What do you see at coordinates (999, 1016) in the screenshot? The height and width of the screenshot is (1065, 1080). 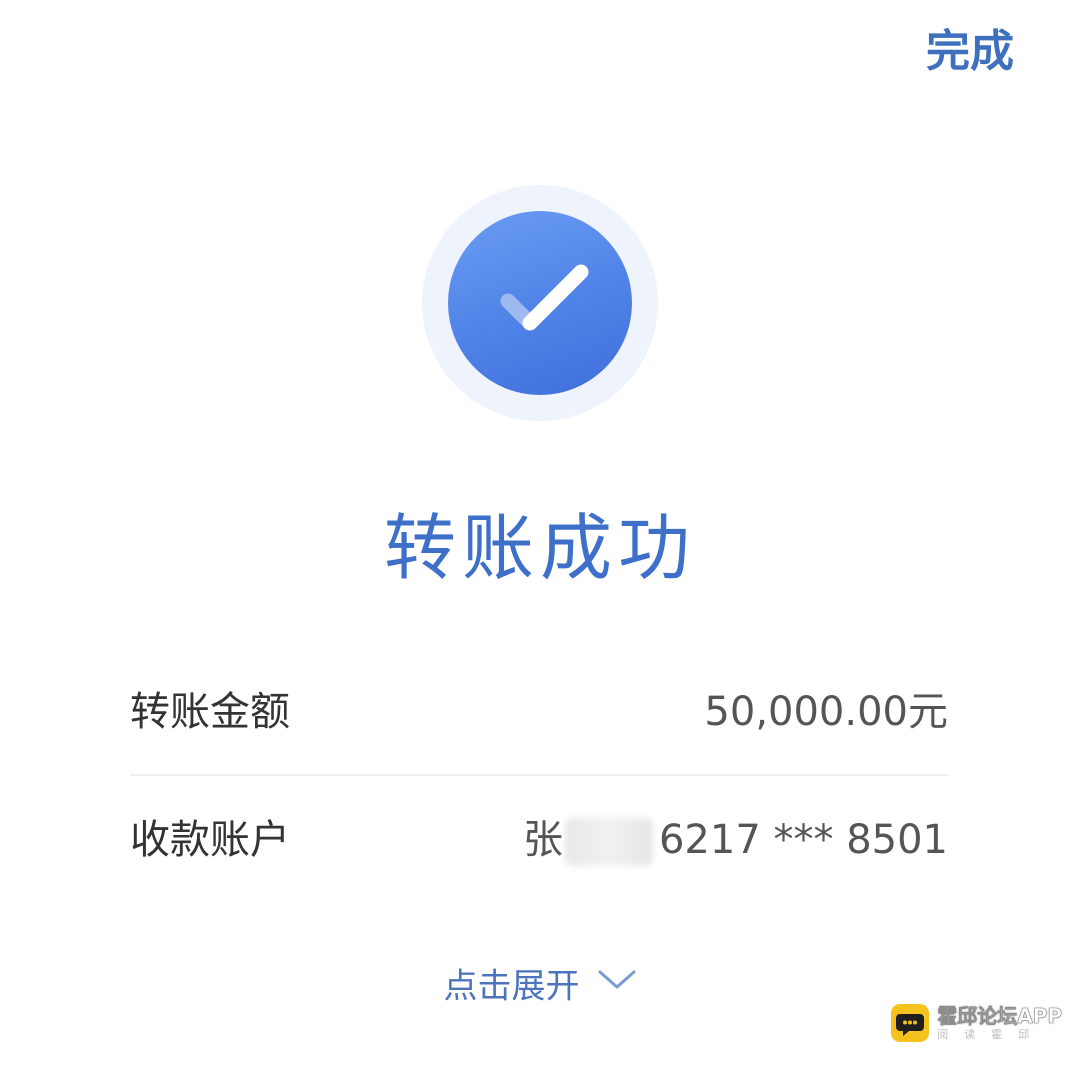 I see `watermark-name: 霍邱论坛APP` at bounding box center [999, 1016].